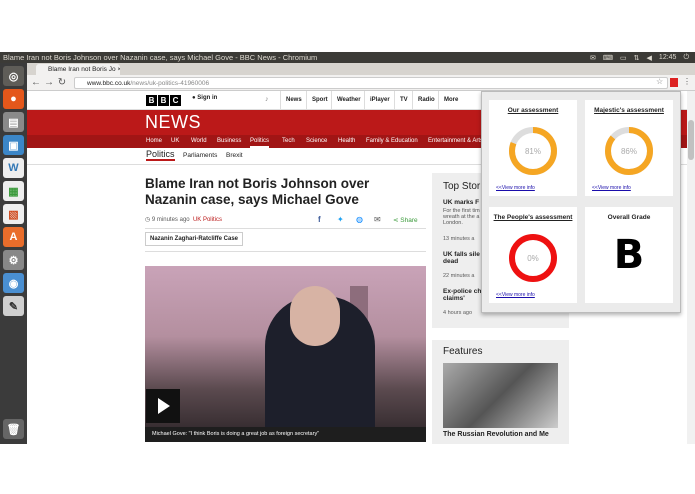  Describe the element at coordinates (450, 100) in the screenshot. I see `nav-more: More` at that location.